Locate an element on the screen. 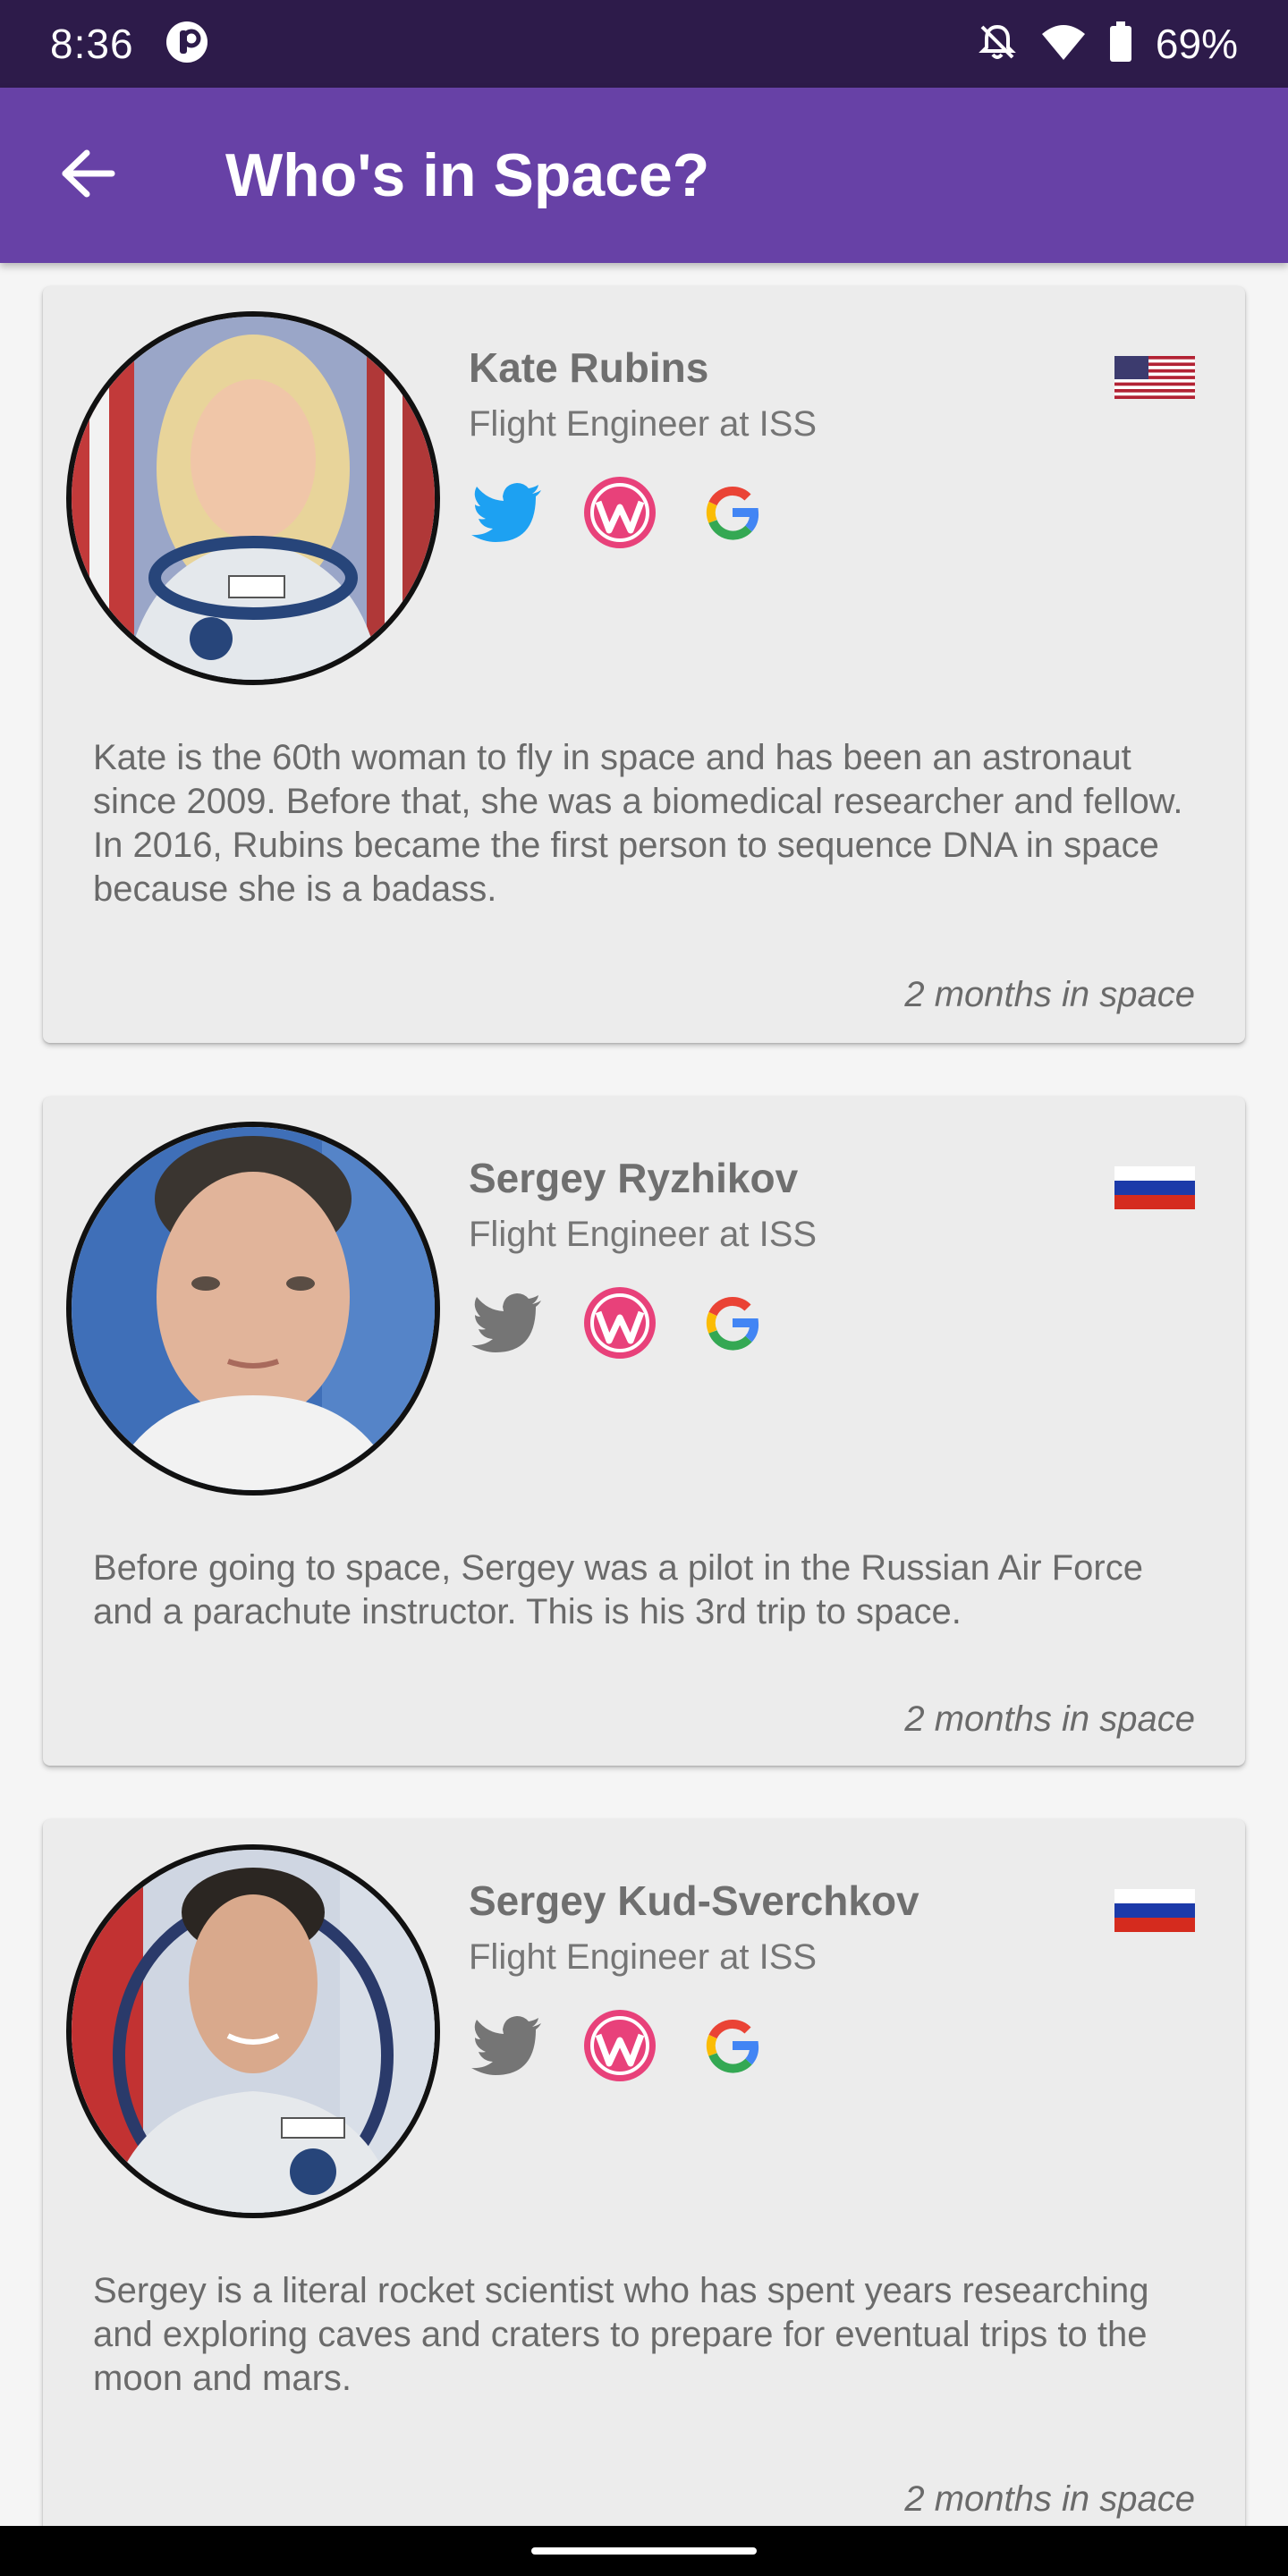 The width and height of the screenshot is (1288, 2576). home-gesture-handle is located at coordinates (644, 2551).